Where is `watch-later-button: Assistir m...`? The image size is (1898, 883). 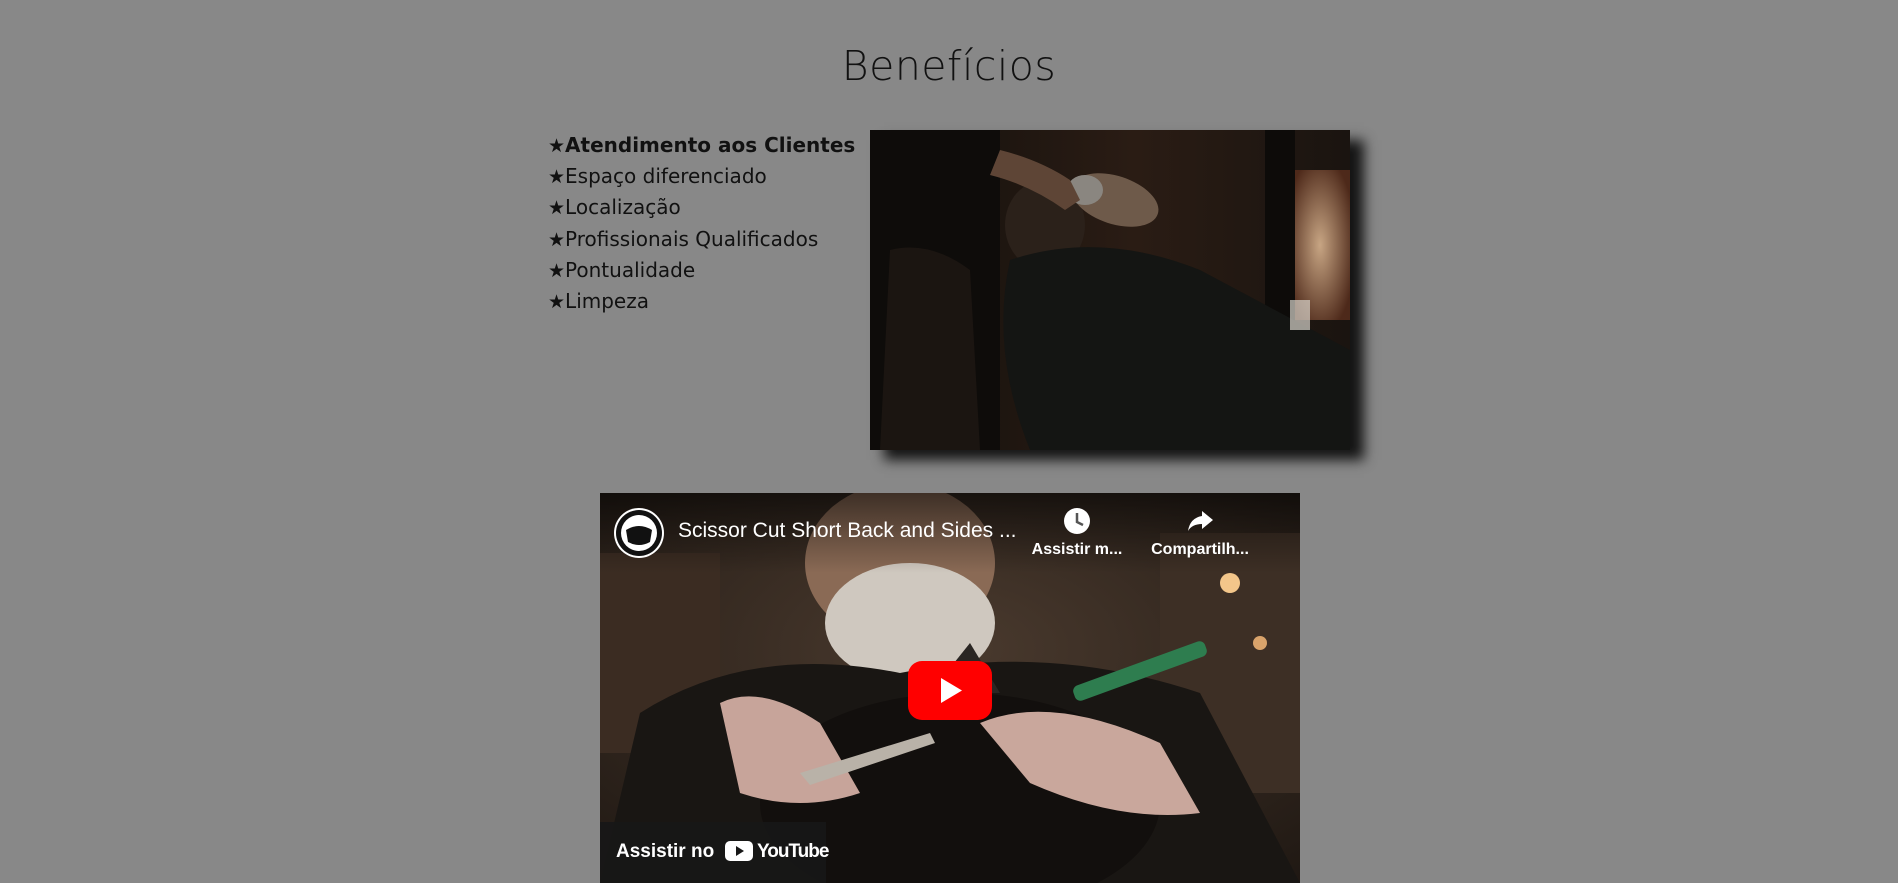
watch-later-button: Assistir m... is located at coordinates (1077, 533).